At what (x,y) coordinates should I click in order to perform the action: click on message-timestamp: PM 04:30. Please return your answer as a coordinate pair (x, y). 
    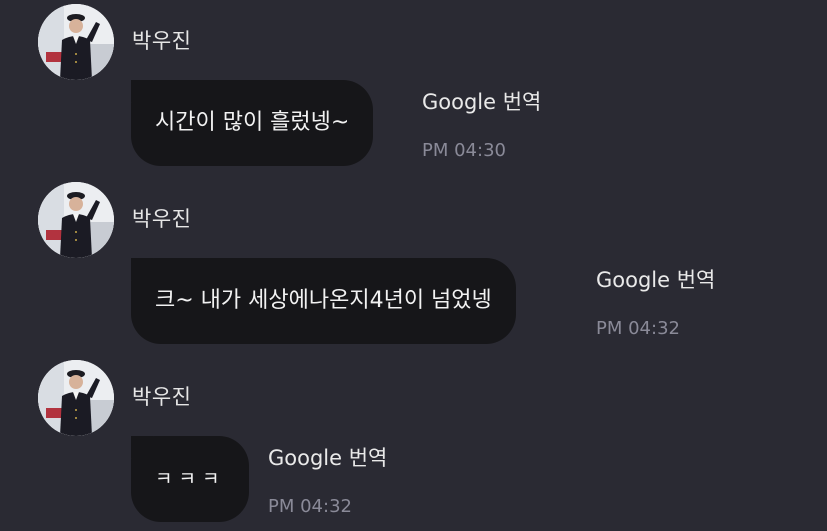
    Looking at the image, I should click on (464, 150).